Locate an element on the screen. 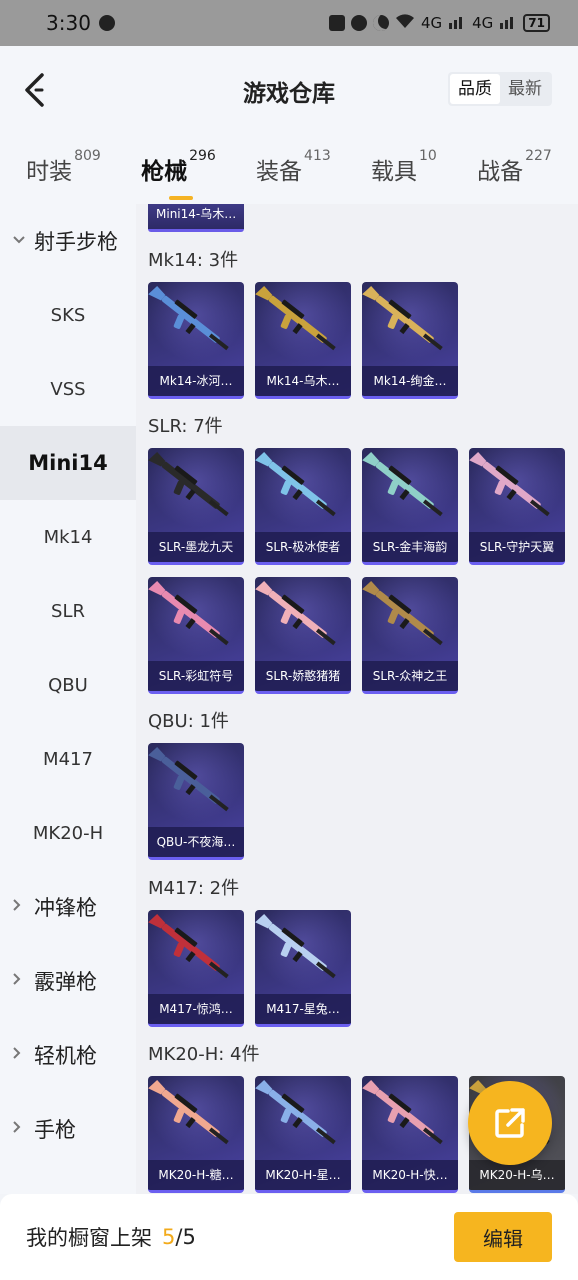 The image size is (578, 1280). sort-toggle: 品质 最新 is located at coordinates (500, 89).